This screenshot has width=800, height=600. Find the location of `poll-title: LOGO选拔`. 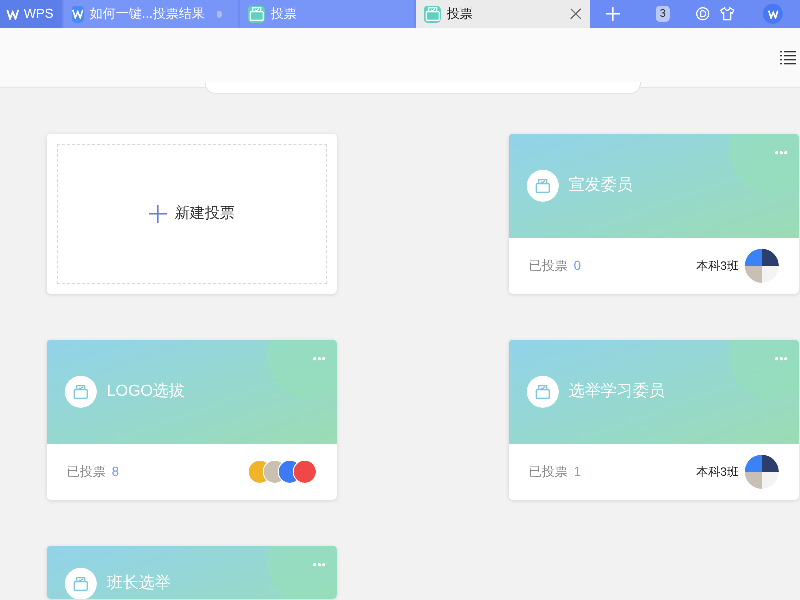

poll-title: LOGO选拔 is located at coordinates (146, 392).